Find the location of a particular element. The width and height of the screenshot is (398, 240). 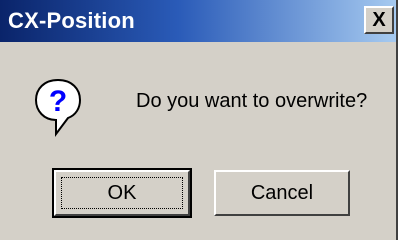

dialog-message: Do you want to overwrite? is located at coordinates (252, 101).